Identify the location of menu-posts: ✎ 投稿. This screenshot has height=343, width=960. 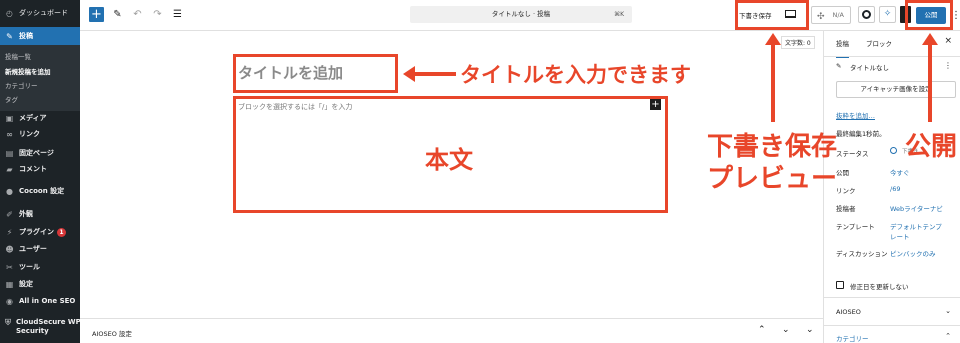
(40, 36).